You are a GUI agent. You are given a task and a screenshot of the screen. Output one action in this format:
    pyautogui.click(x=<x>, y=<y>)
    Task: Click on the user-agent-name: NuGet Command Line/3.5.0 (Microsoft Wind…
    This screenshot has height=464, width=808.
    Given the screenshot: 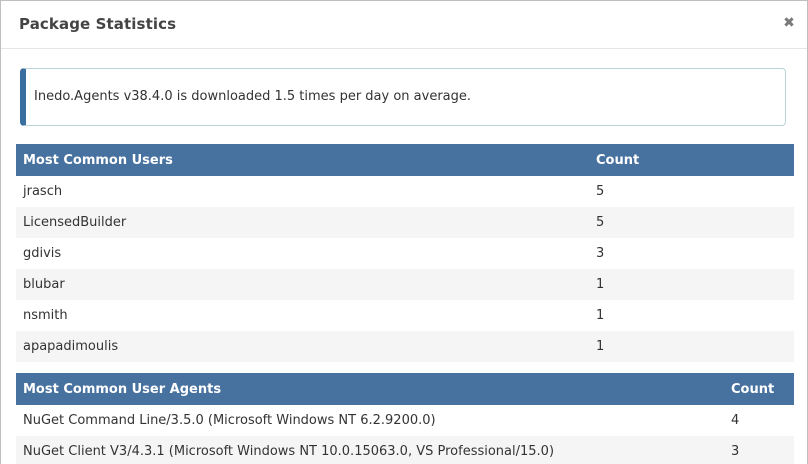 What is the action you would take?
    pyautogui.click(x=370, y=420)
    